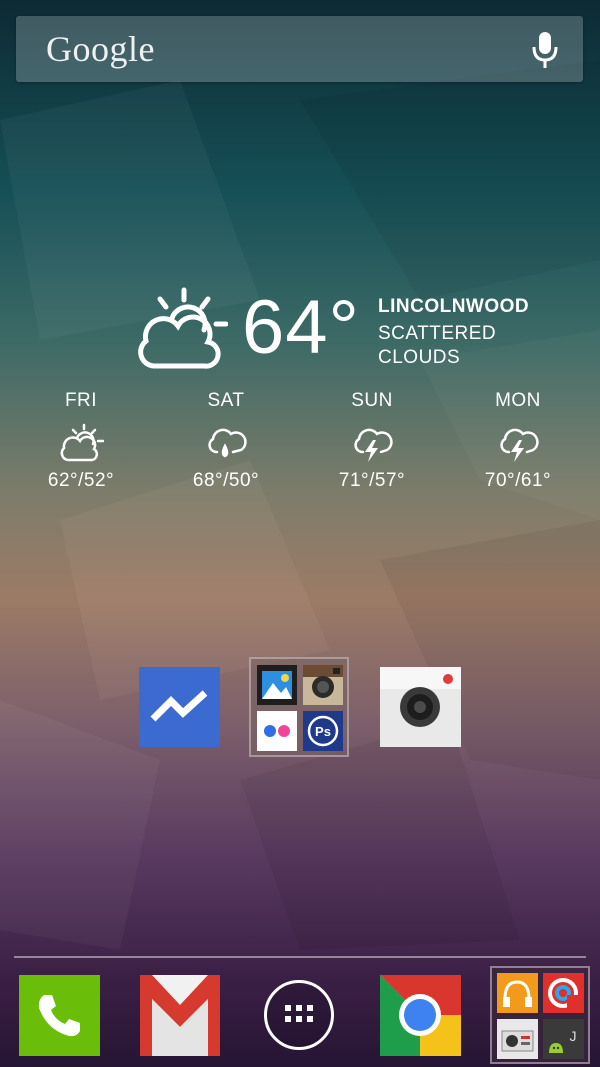 The height and width of the screenshot is (1067, 600). I want to click on forecast-day: FRI 62°/52°, so click(81, 441).